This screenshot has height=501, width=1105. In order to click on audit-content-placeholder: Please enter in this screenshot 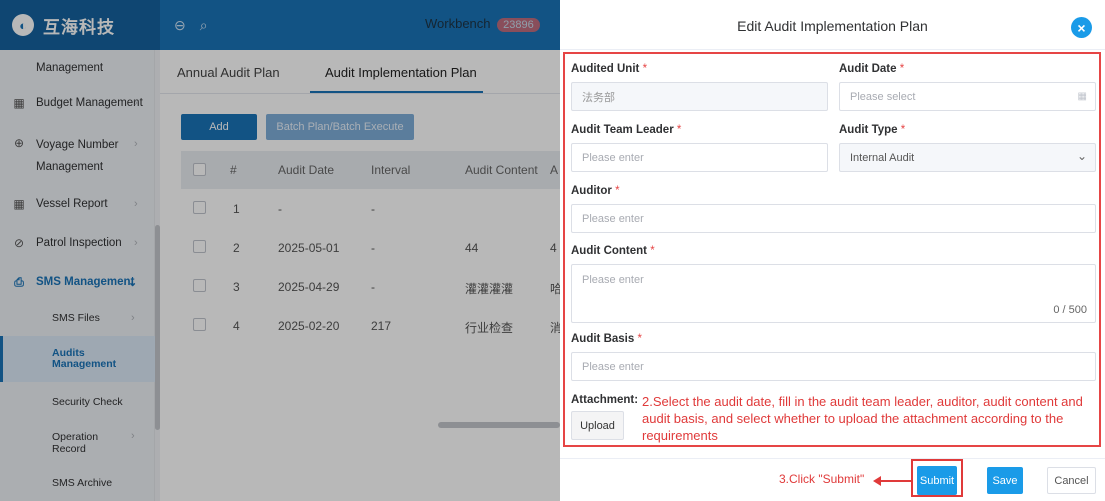, I will do `click(613, 280)`.